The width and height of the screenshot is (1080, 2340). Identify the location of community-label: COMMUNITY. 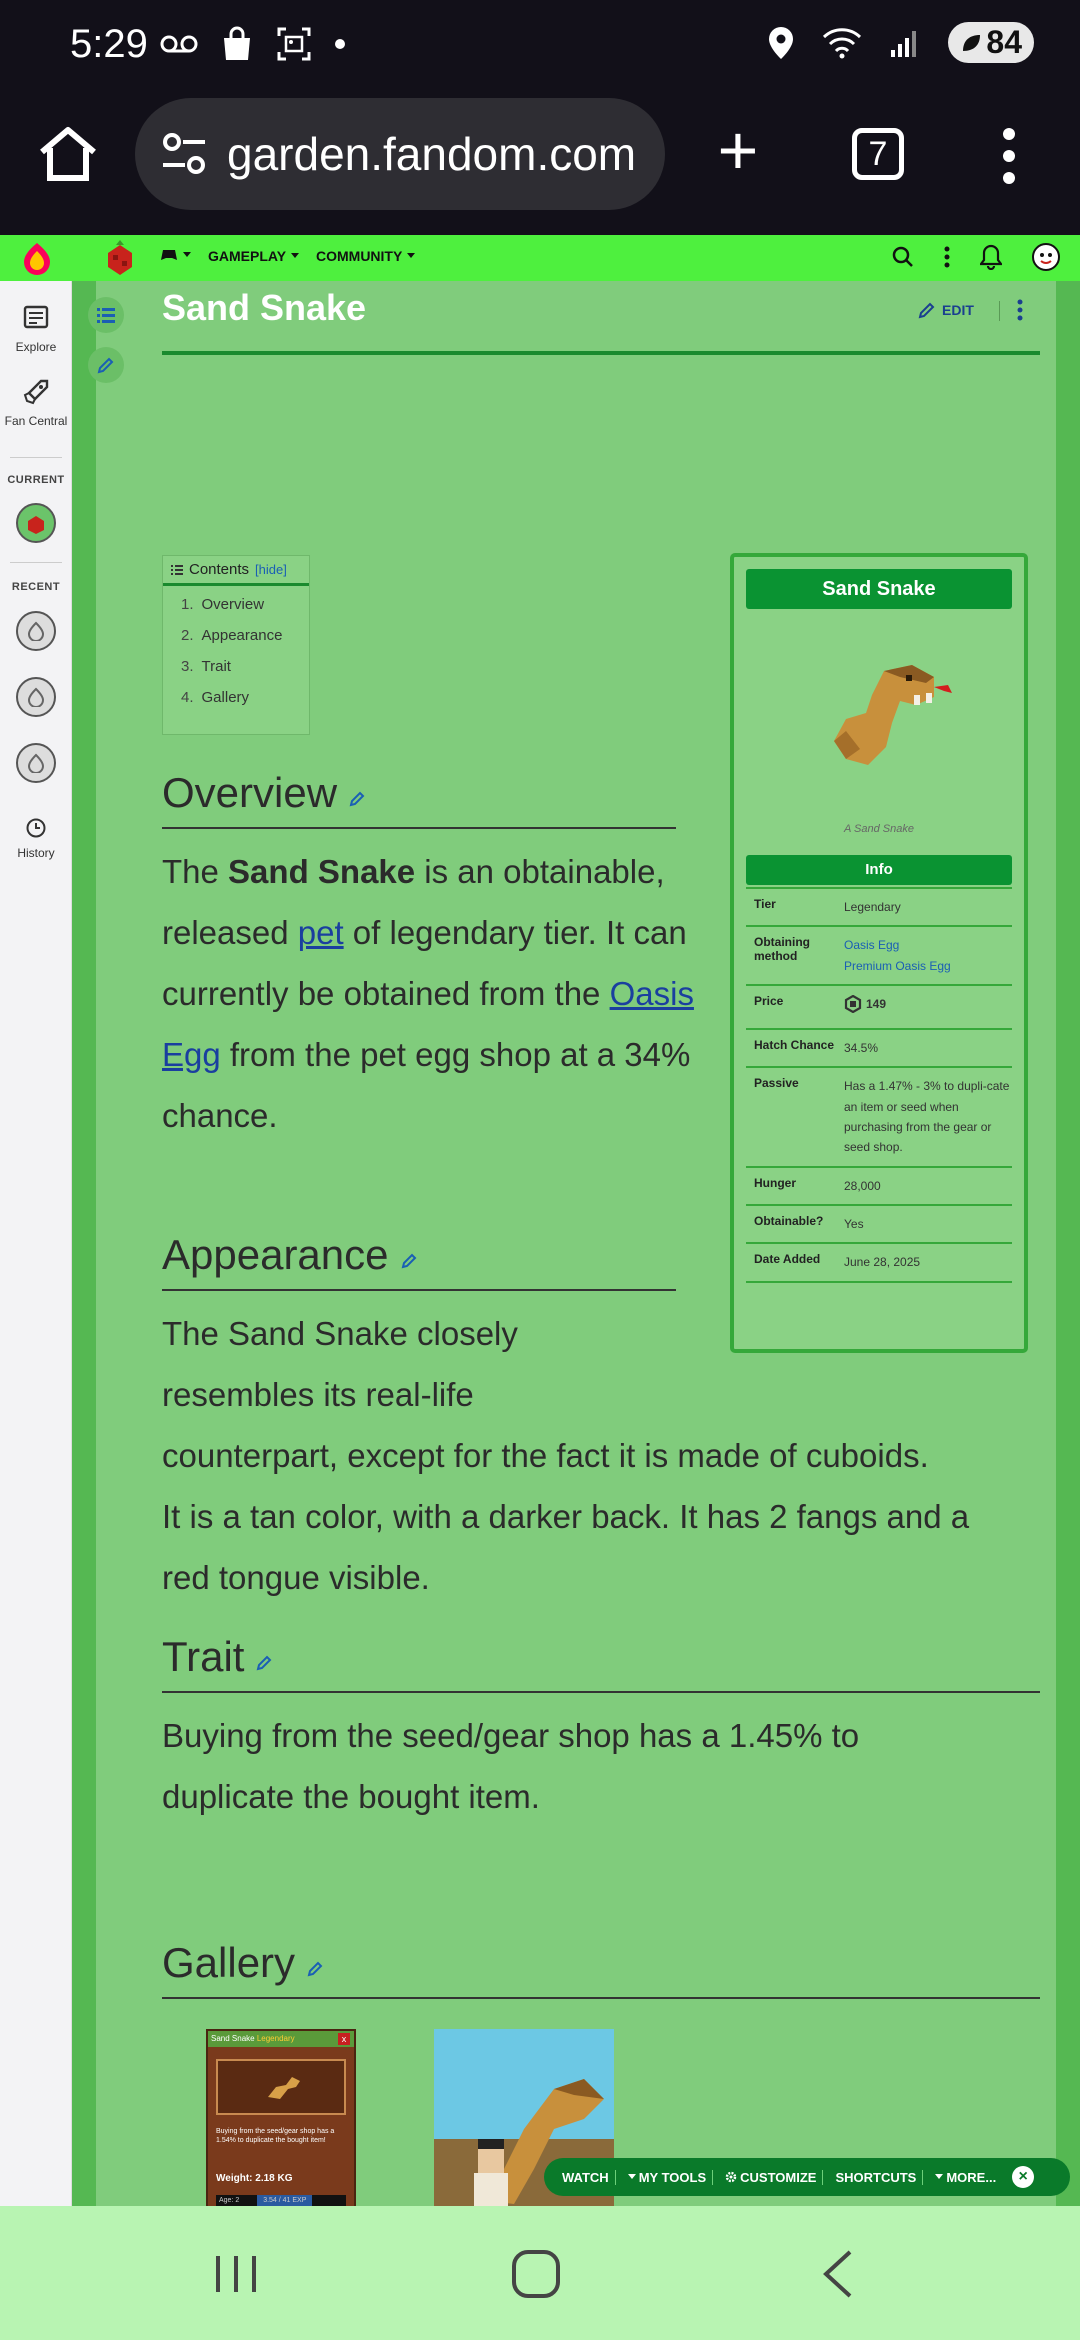
(359, 256).